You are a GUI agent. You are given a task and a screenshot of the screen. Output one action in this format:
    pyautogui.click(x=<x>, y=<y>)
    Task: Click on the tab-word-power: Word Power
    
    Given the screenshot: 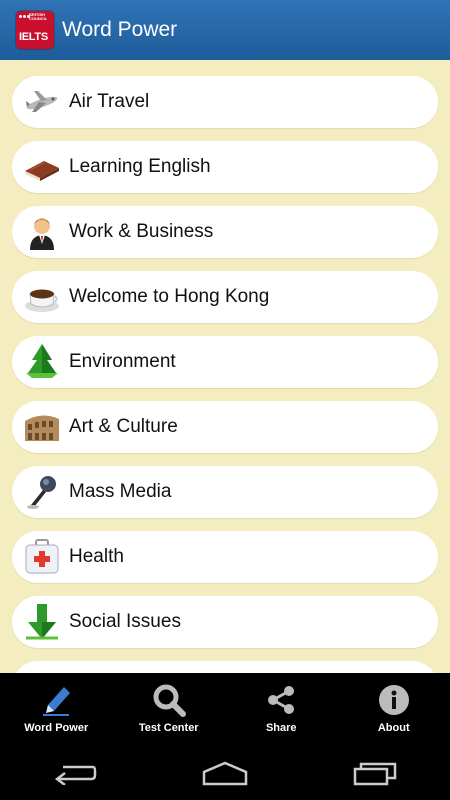 What is the action you would take?
    pyautogui.click(x=56, y=709)
    